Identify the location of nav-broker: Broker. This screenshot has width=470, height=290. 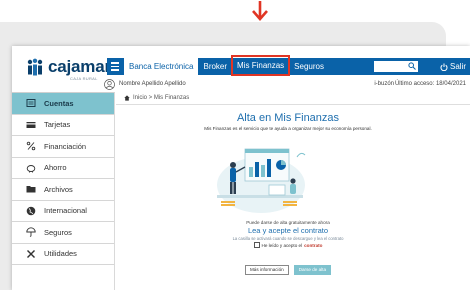
(215, 66).